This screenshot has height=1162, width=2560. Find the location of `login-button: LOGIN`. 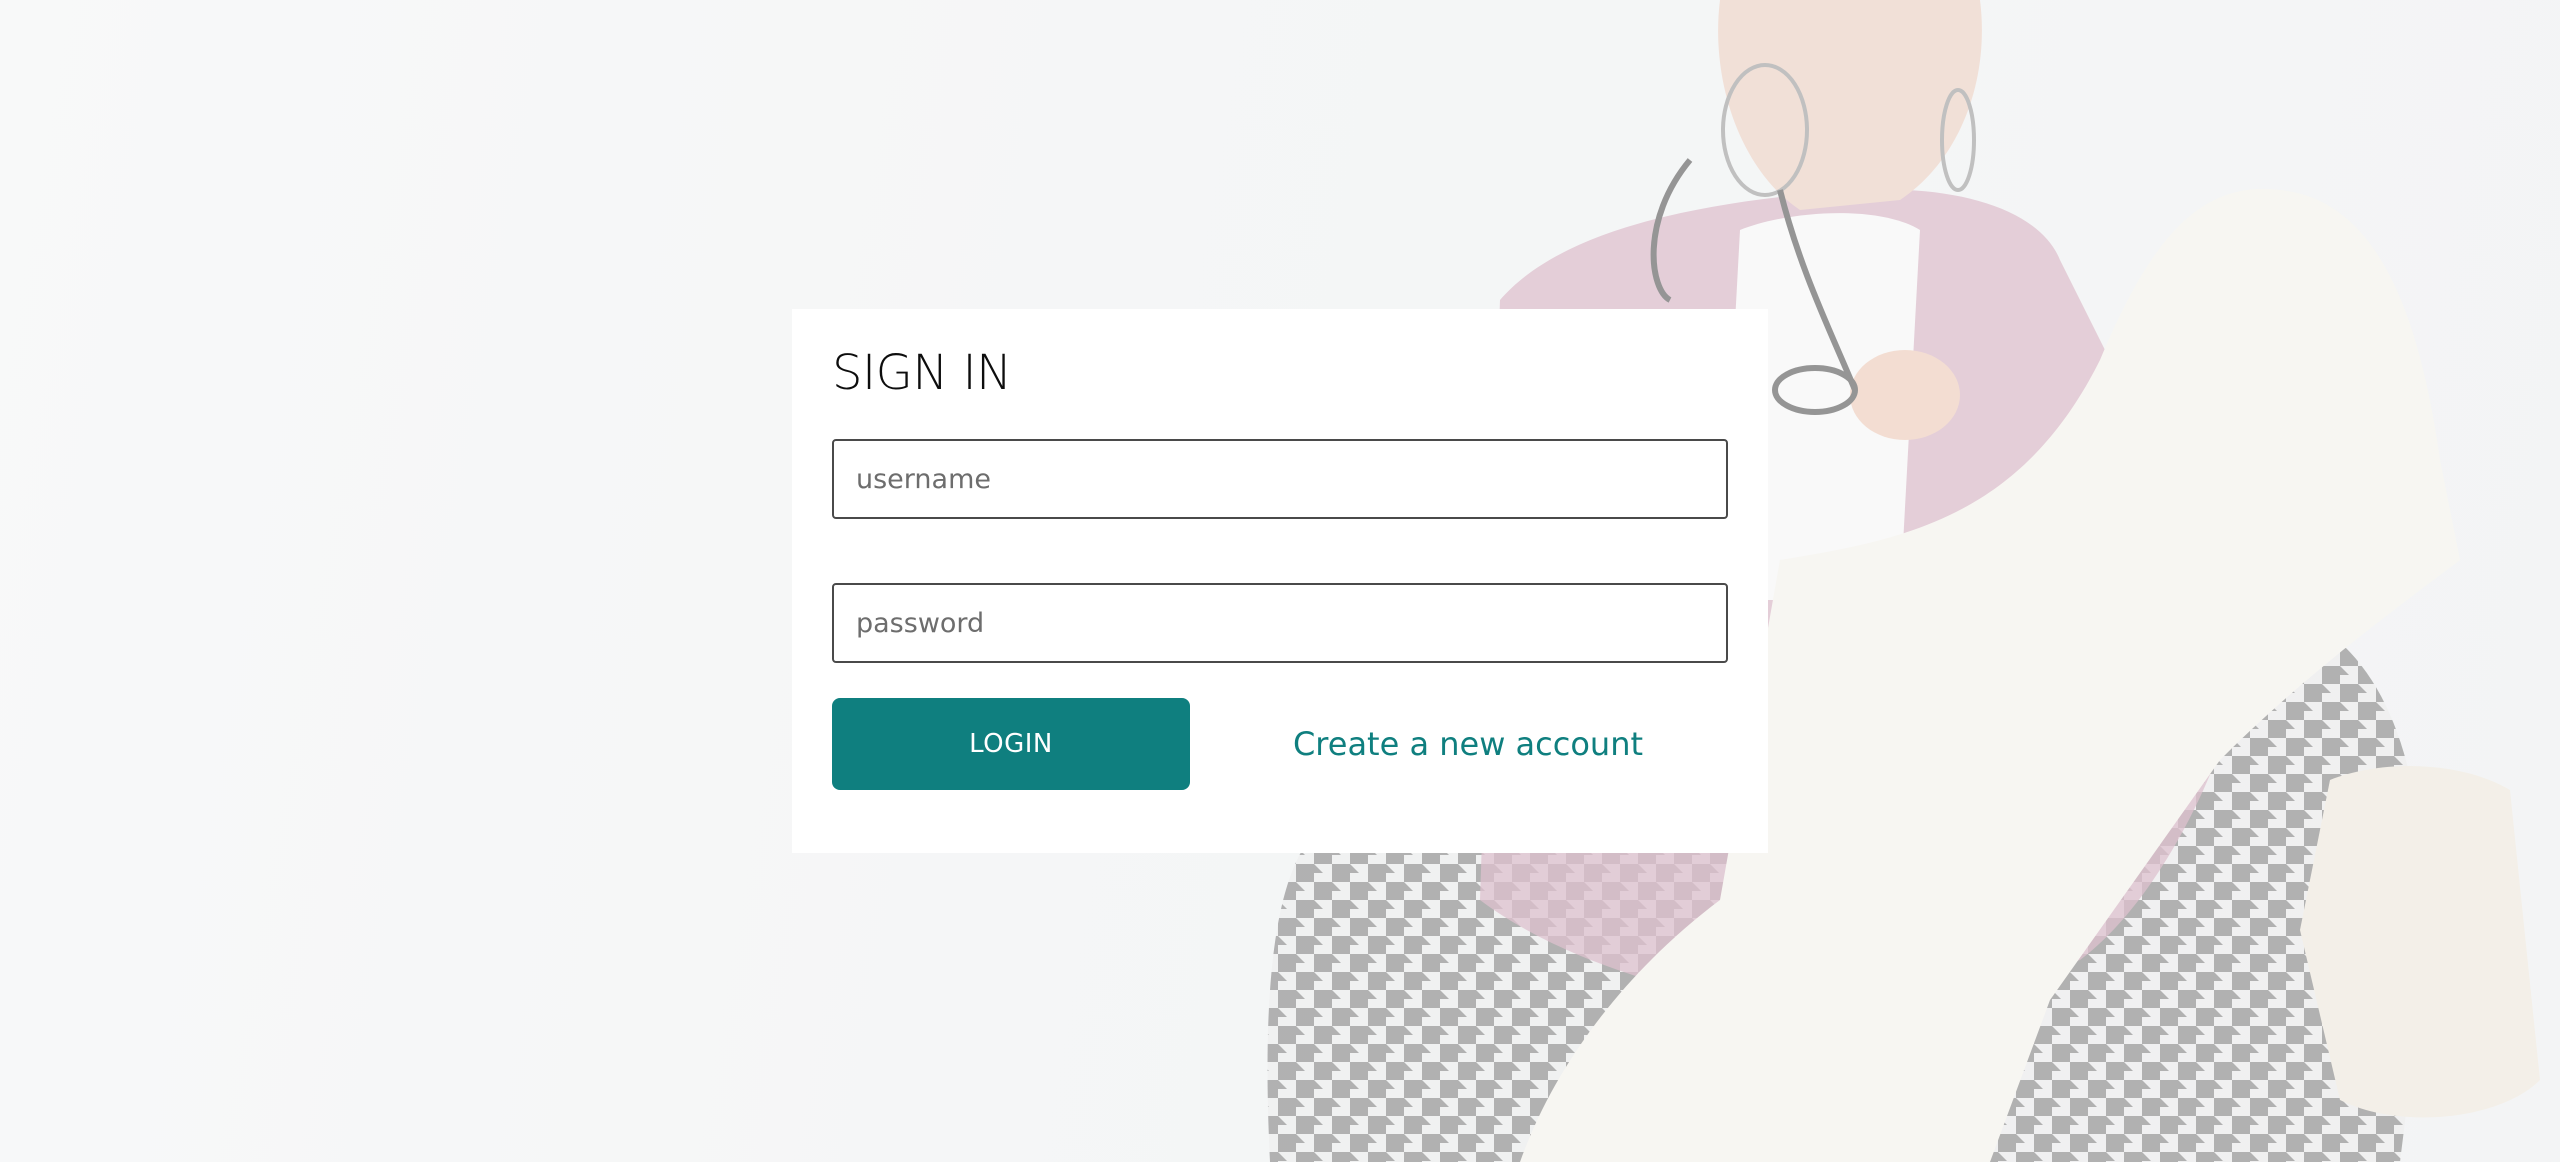

login-button: LOGIN is located at coordinates (1011, 744).